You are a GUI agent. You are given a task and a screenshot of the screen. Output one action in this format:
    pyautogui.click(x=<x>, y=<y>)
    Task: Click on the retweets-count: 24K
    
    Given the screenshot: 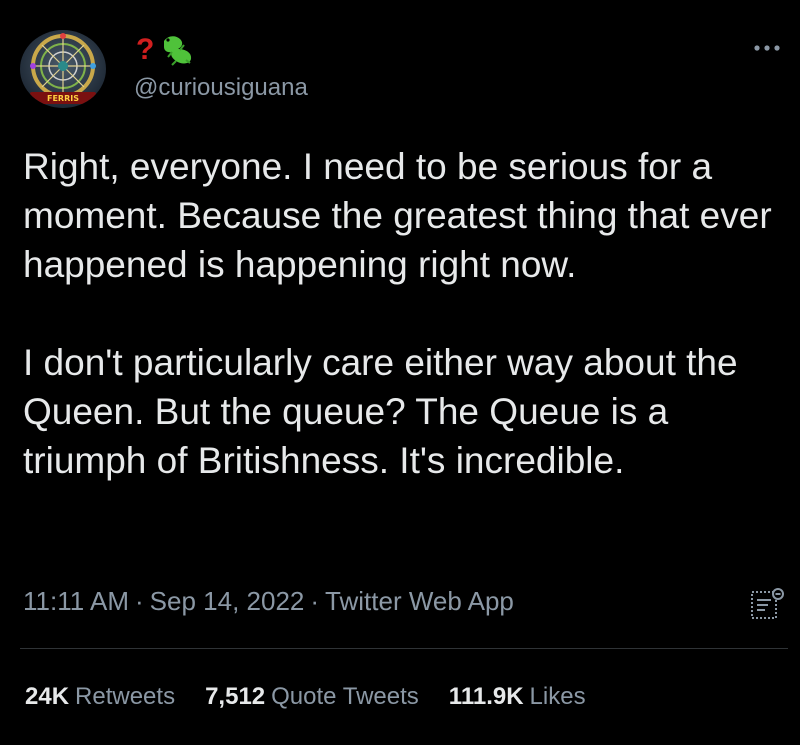 What is the action you would take?
    pyautogui.click(x=47, y=696)
    